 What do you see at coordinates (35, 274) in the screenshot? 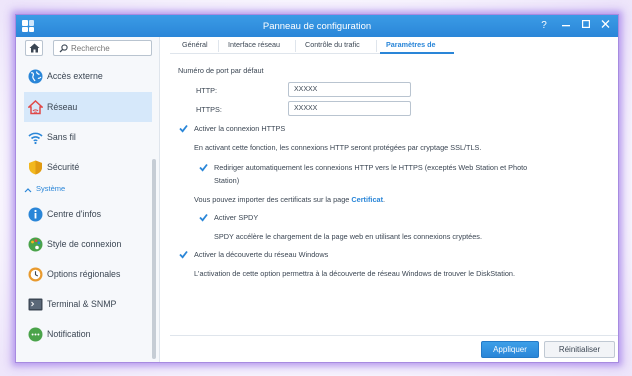
I see `clock-icon` at bounding box center [35, 274].